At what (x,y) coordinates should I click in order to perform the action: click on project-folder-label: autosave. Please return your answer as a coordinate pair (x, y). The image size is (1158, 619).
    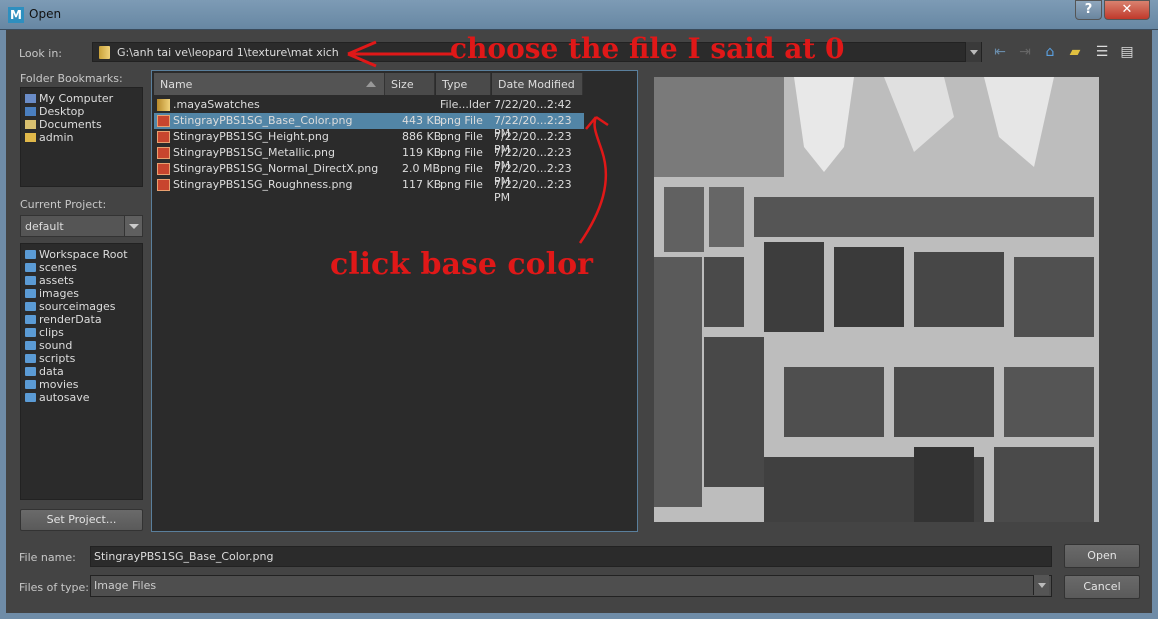
    Looking at the image, I should click on (64, 397).